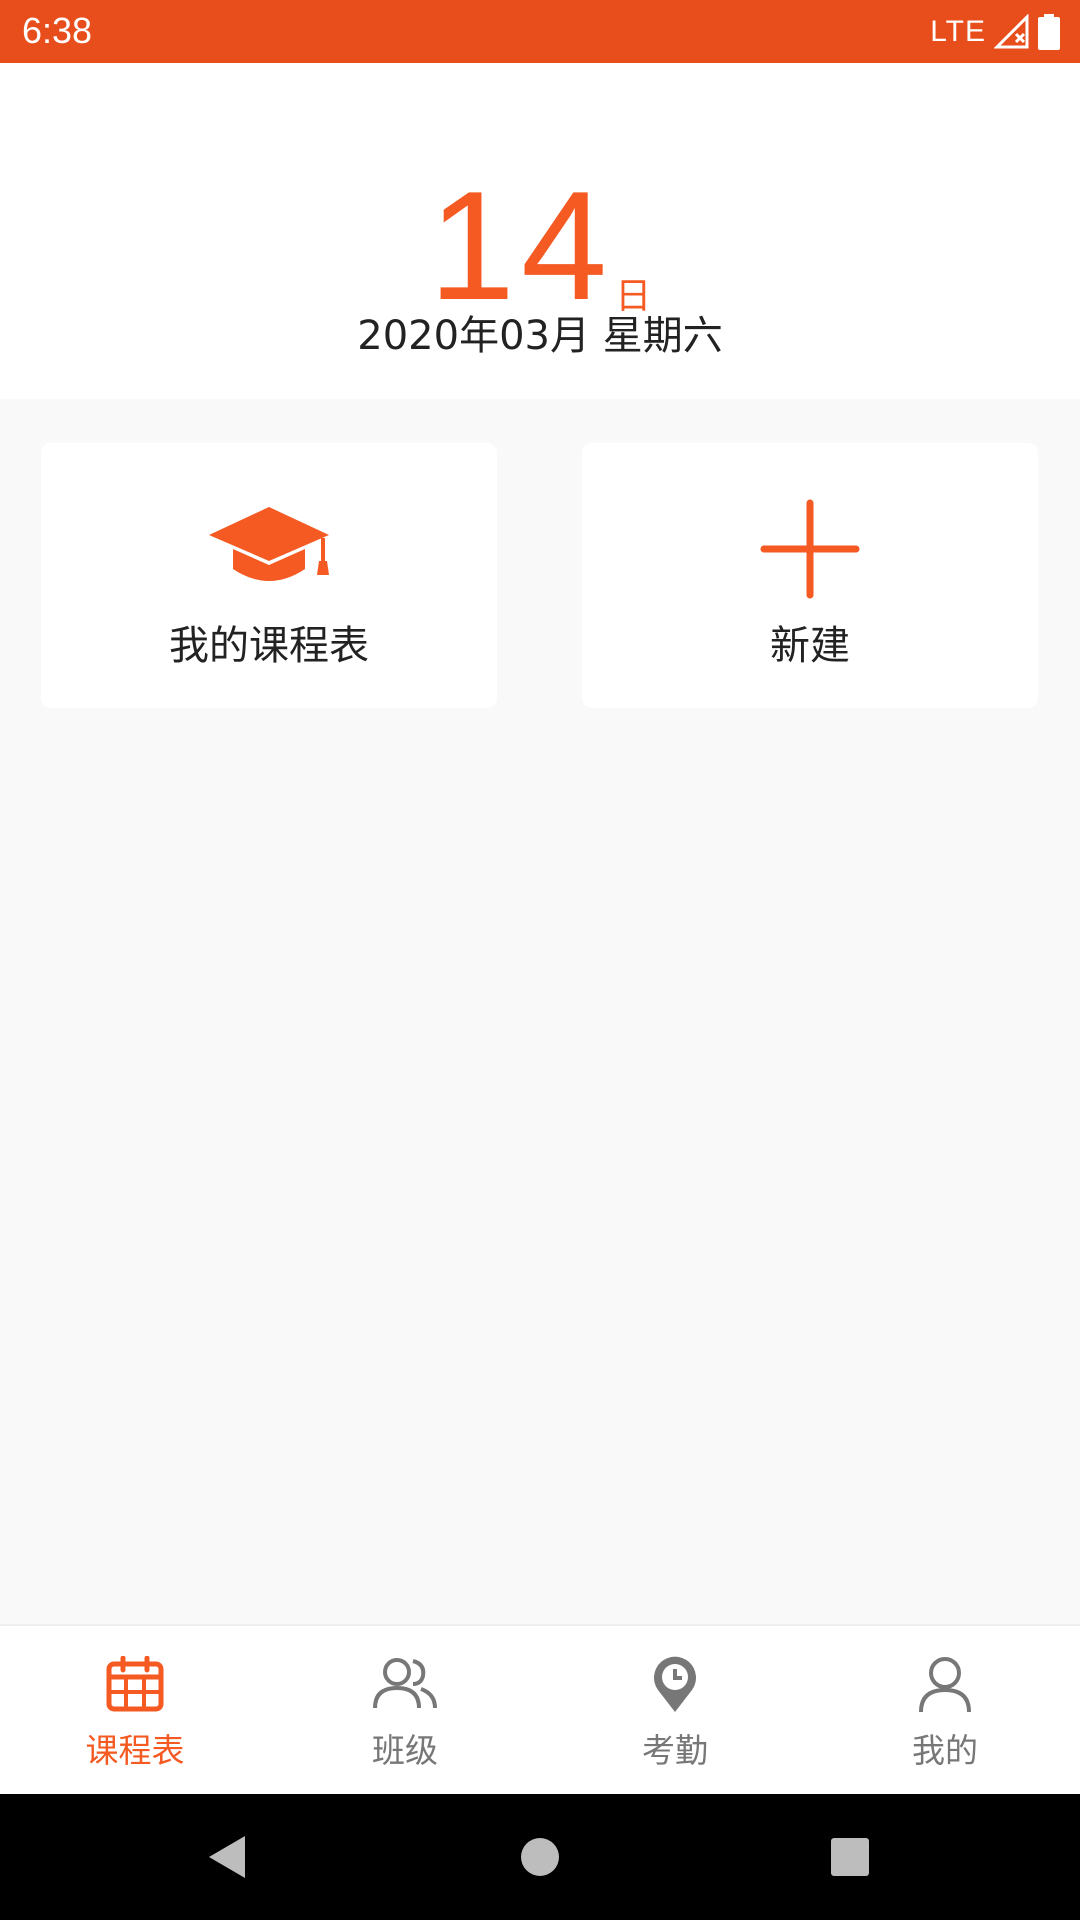  What do you see at coordinates (473, 336) in the screenshot?
I see `year-month: 2020年03月` at bounding box center [473, 336].